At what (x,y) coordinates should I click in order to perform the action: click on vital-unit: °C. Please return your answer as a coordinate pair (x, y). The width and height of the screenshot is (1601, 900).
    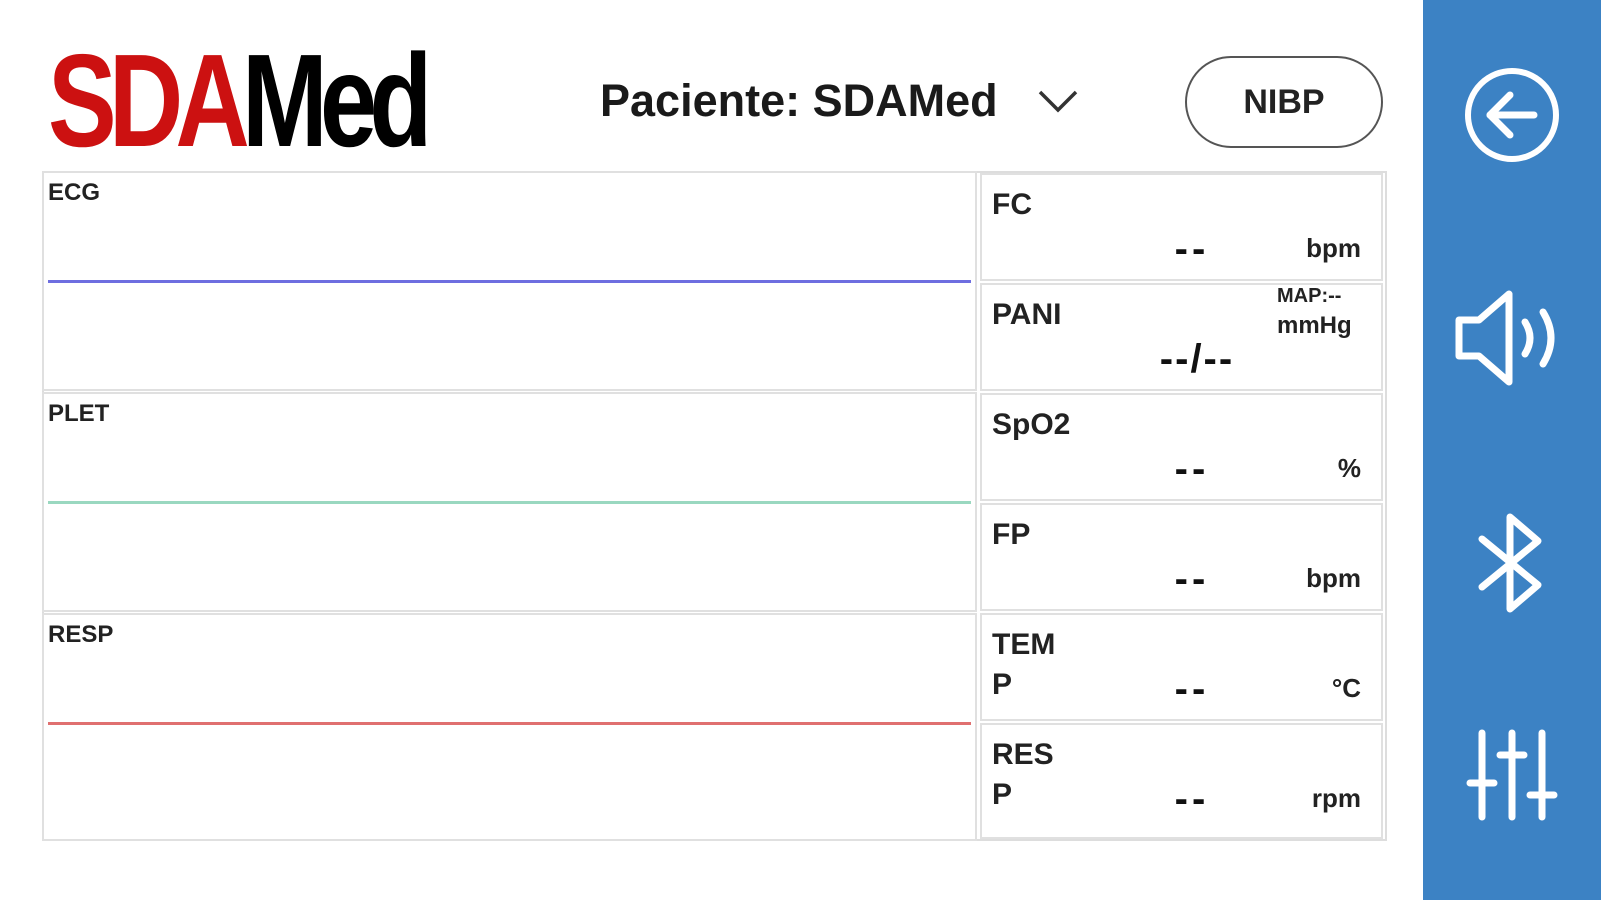
    Looking at the image, I should click on (1346, 688).